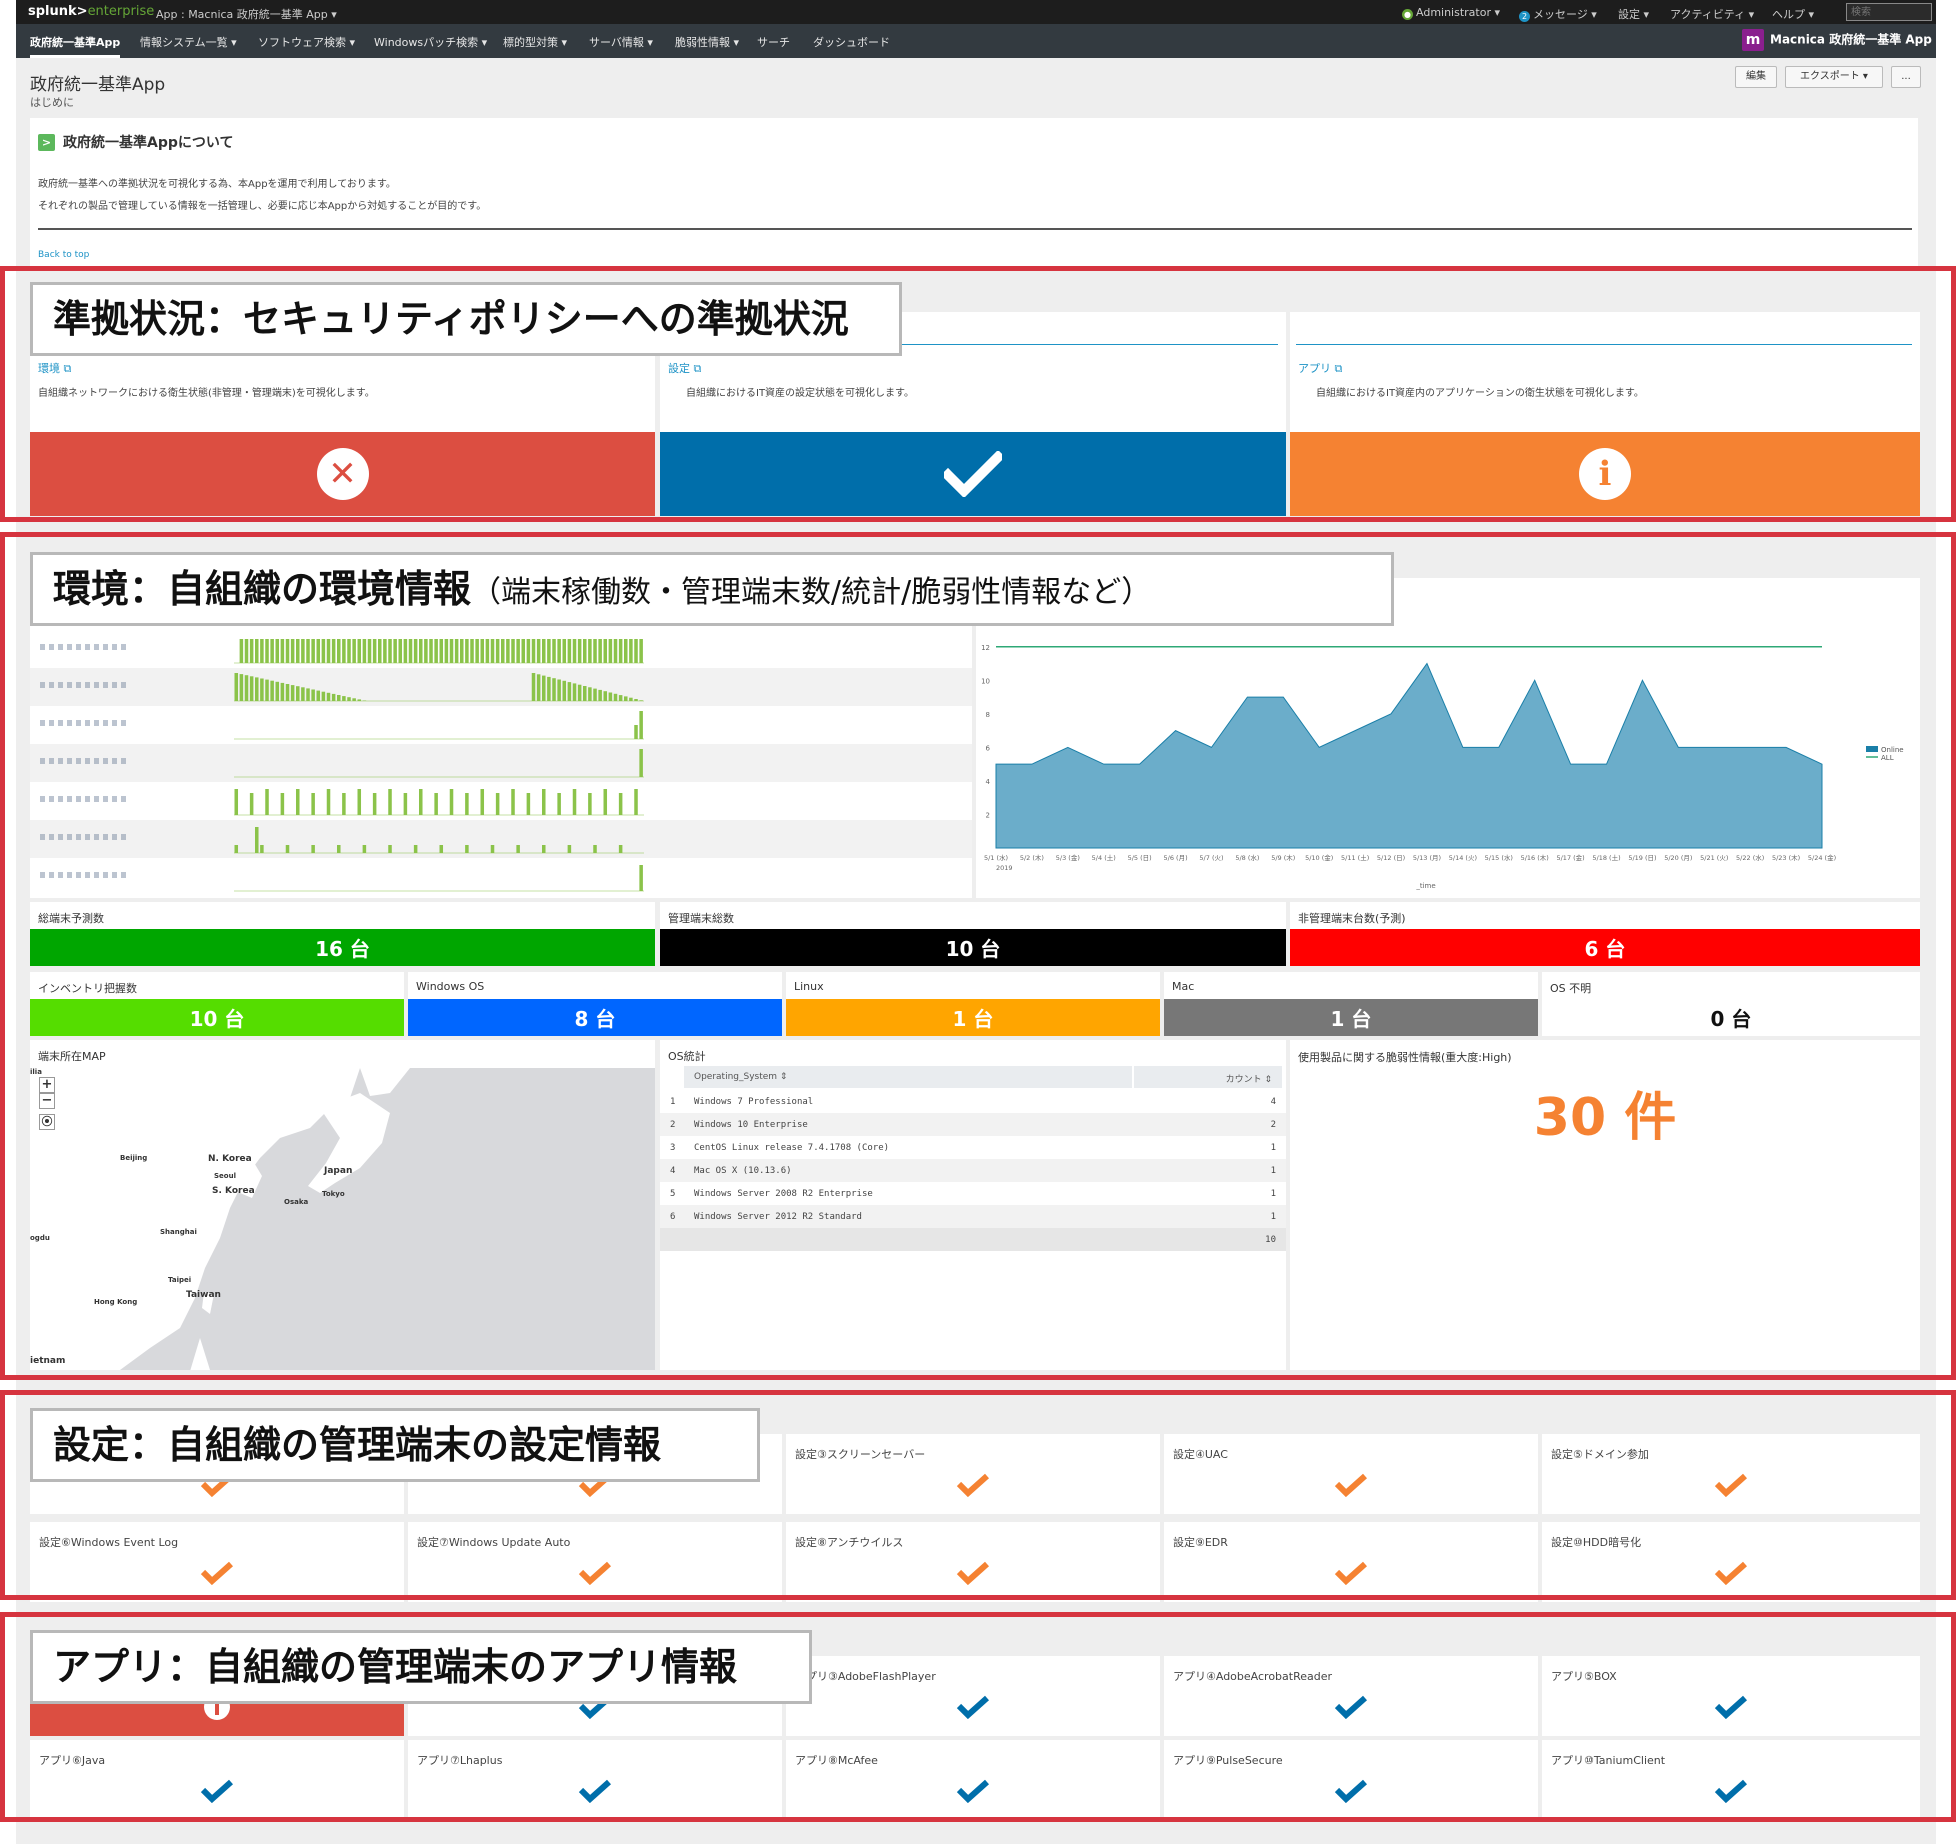 The height and width of the screenshot is (1844, 1956). I want to click on edit-button: 編集, so click(1756, 77).